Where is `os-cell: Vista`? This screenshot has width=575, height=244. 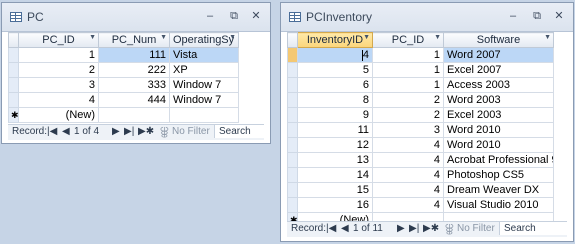
os-cell: Vista is located at coordinates (204, 55).